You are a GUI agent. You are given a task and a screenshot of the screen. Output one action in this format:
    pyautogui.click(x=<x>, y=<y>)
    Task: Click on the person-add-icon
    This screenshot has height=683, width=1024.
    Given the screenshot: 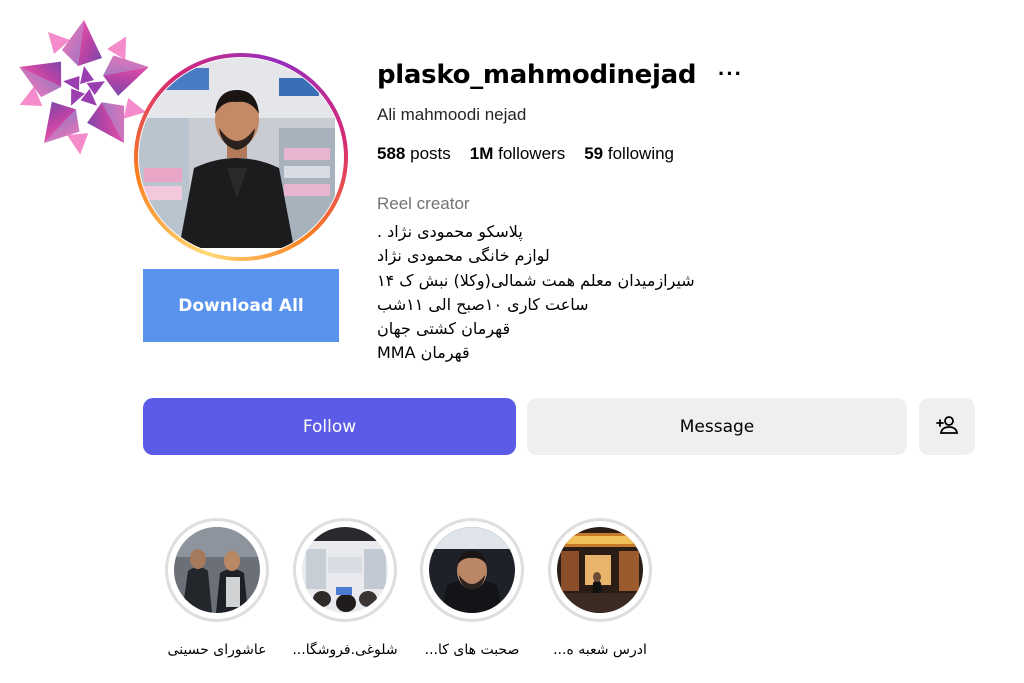 What is the action you would take?
    pyautogui.click(x=947, y=426)
    